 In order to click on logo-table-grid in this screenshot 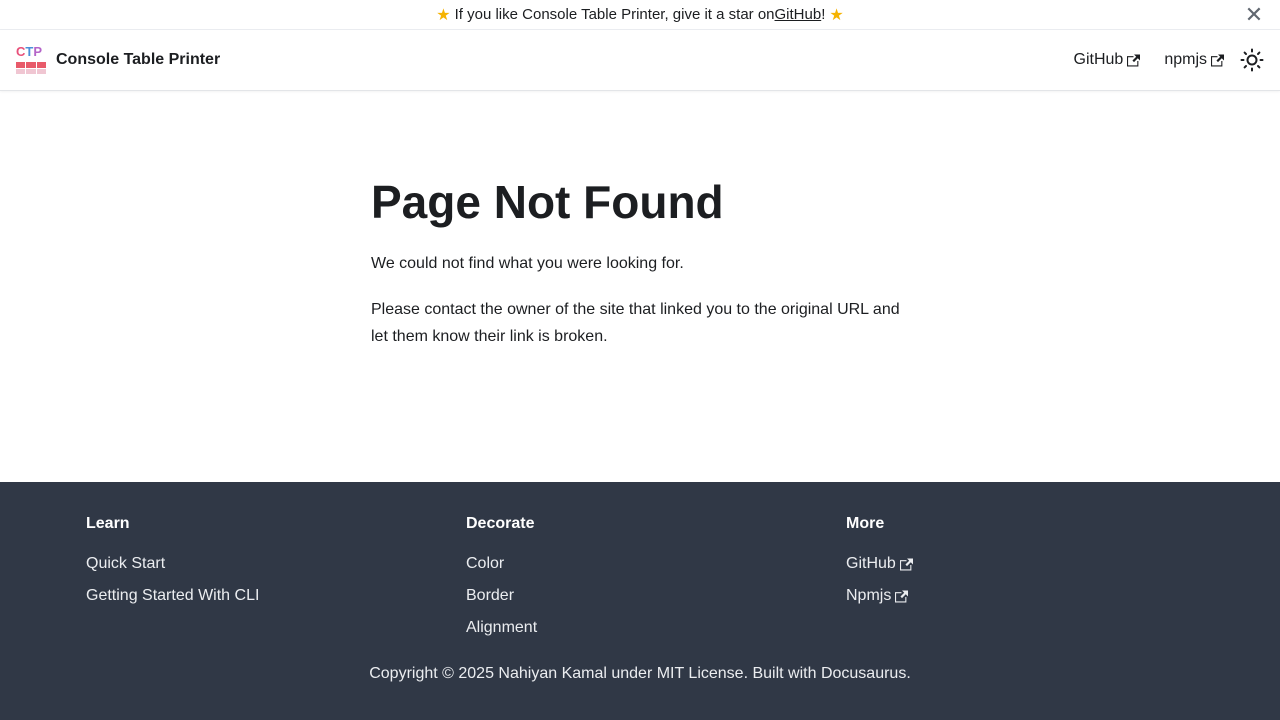, I will do `click(31, 68)`.